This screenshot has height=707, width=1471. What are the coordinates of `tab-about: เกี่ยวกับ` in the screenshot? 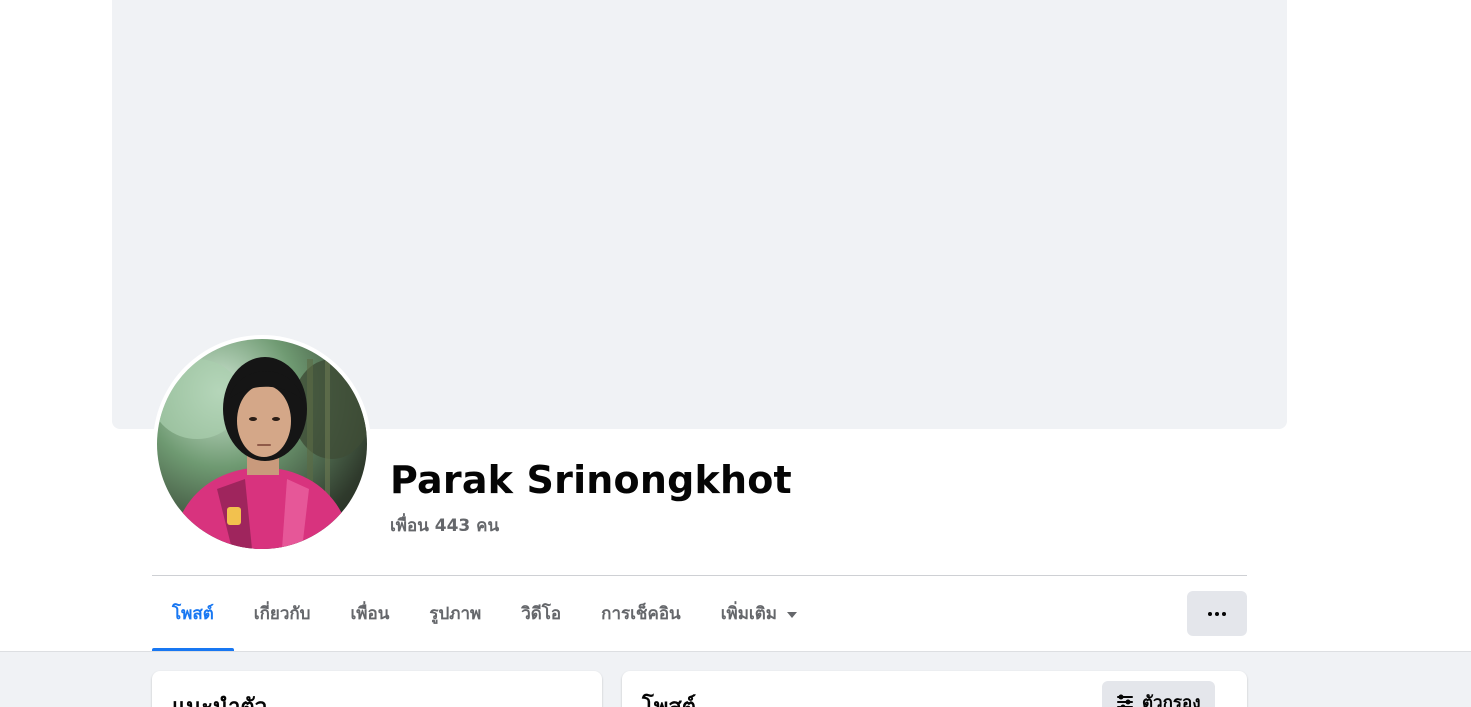 It's located at (282, 613).